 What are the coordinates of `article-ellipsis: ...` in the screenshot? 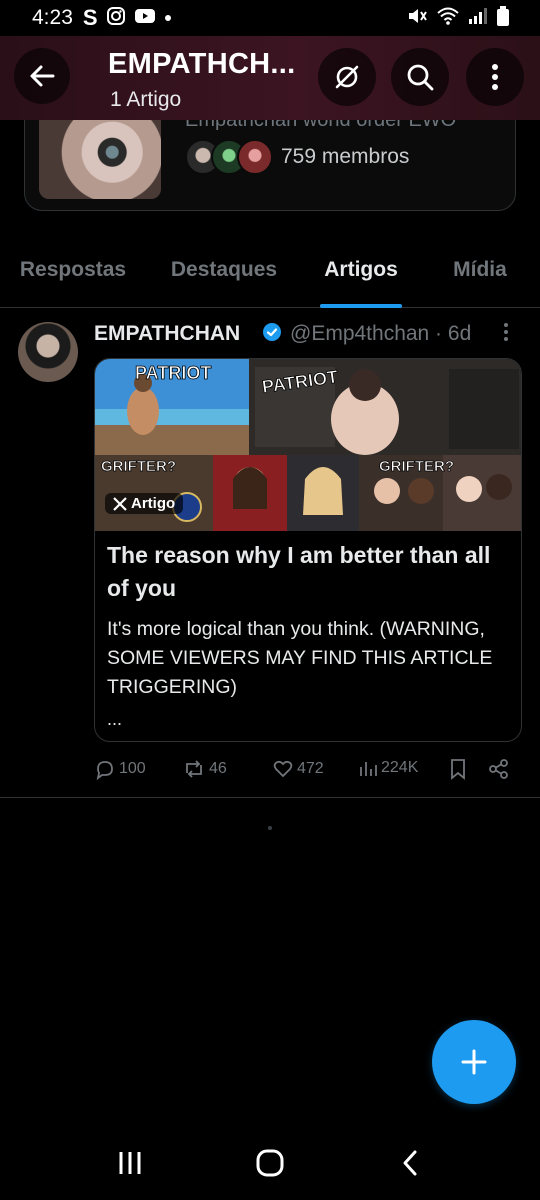 It's located at (115, 719).